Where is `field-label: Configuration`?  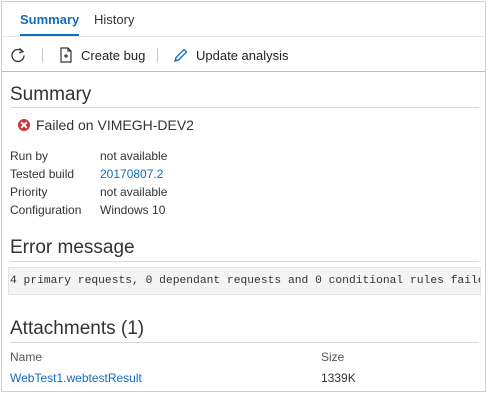
field-label: Configuration is located at coordinates (46, 210).